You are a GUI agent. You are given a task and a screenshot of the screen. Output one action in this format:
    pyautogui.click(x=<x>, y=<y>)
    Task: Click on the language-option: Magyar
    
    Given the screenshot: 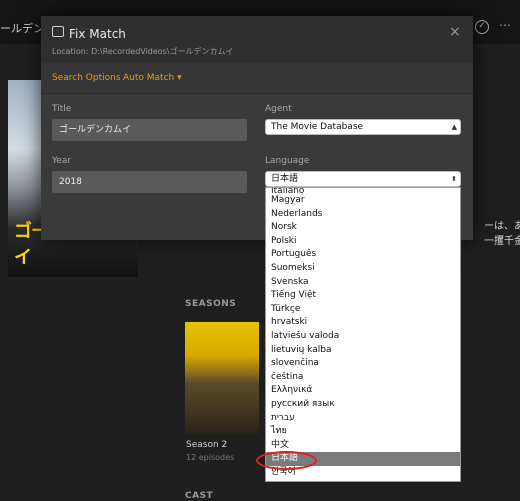 What is the action you would take?
    pyautogui.click(x=363, y=201)
    